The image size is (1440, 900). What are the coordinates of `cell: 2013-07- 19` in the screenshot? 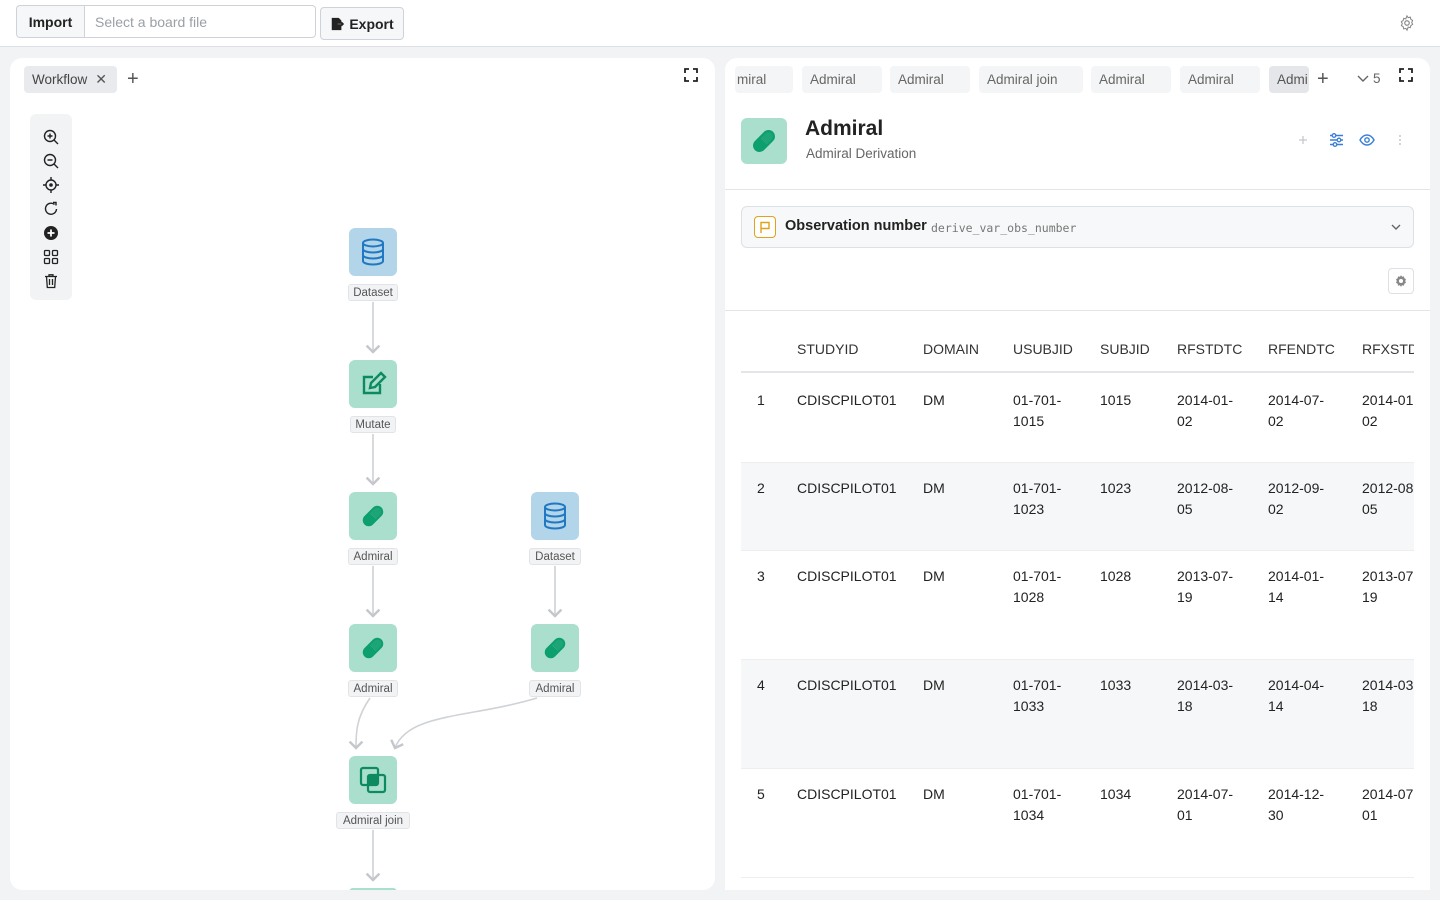 It's located at (1205, 586).